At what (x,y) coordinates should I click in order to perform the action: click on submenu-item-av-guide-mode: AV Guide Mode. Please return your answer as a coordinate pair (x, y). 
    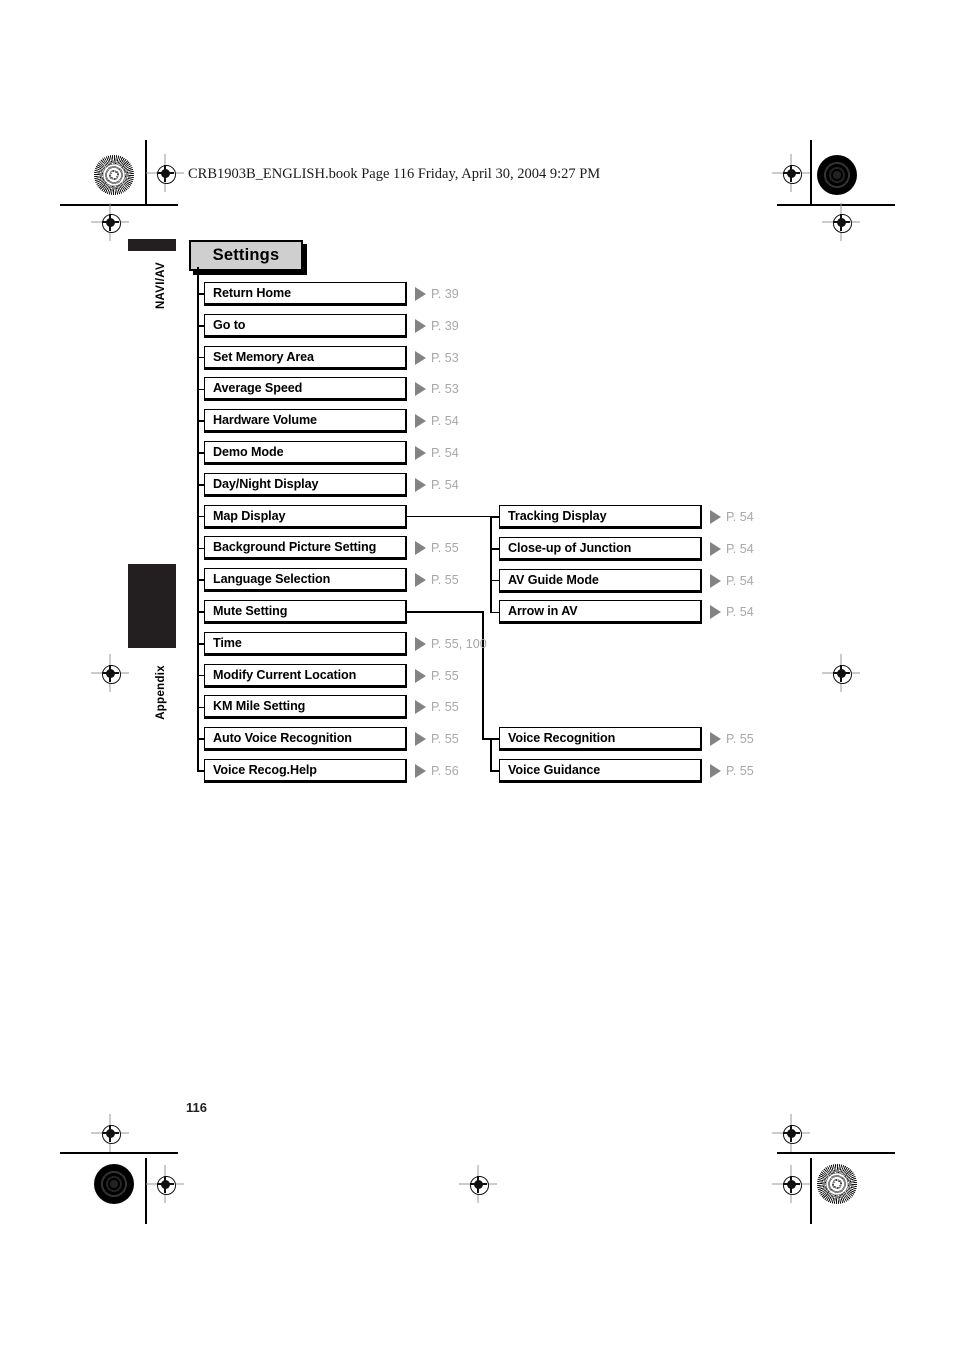
    Looking at the image, I should click on (600, 580).